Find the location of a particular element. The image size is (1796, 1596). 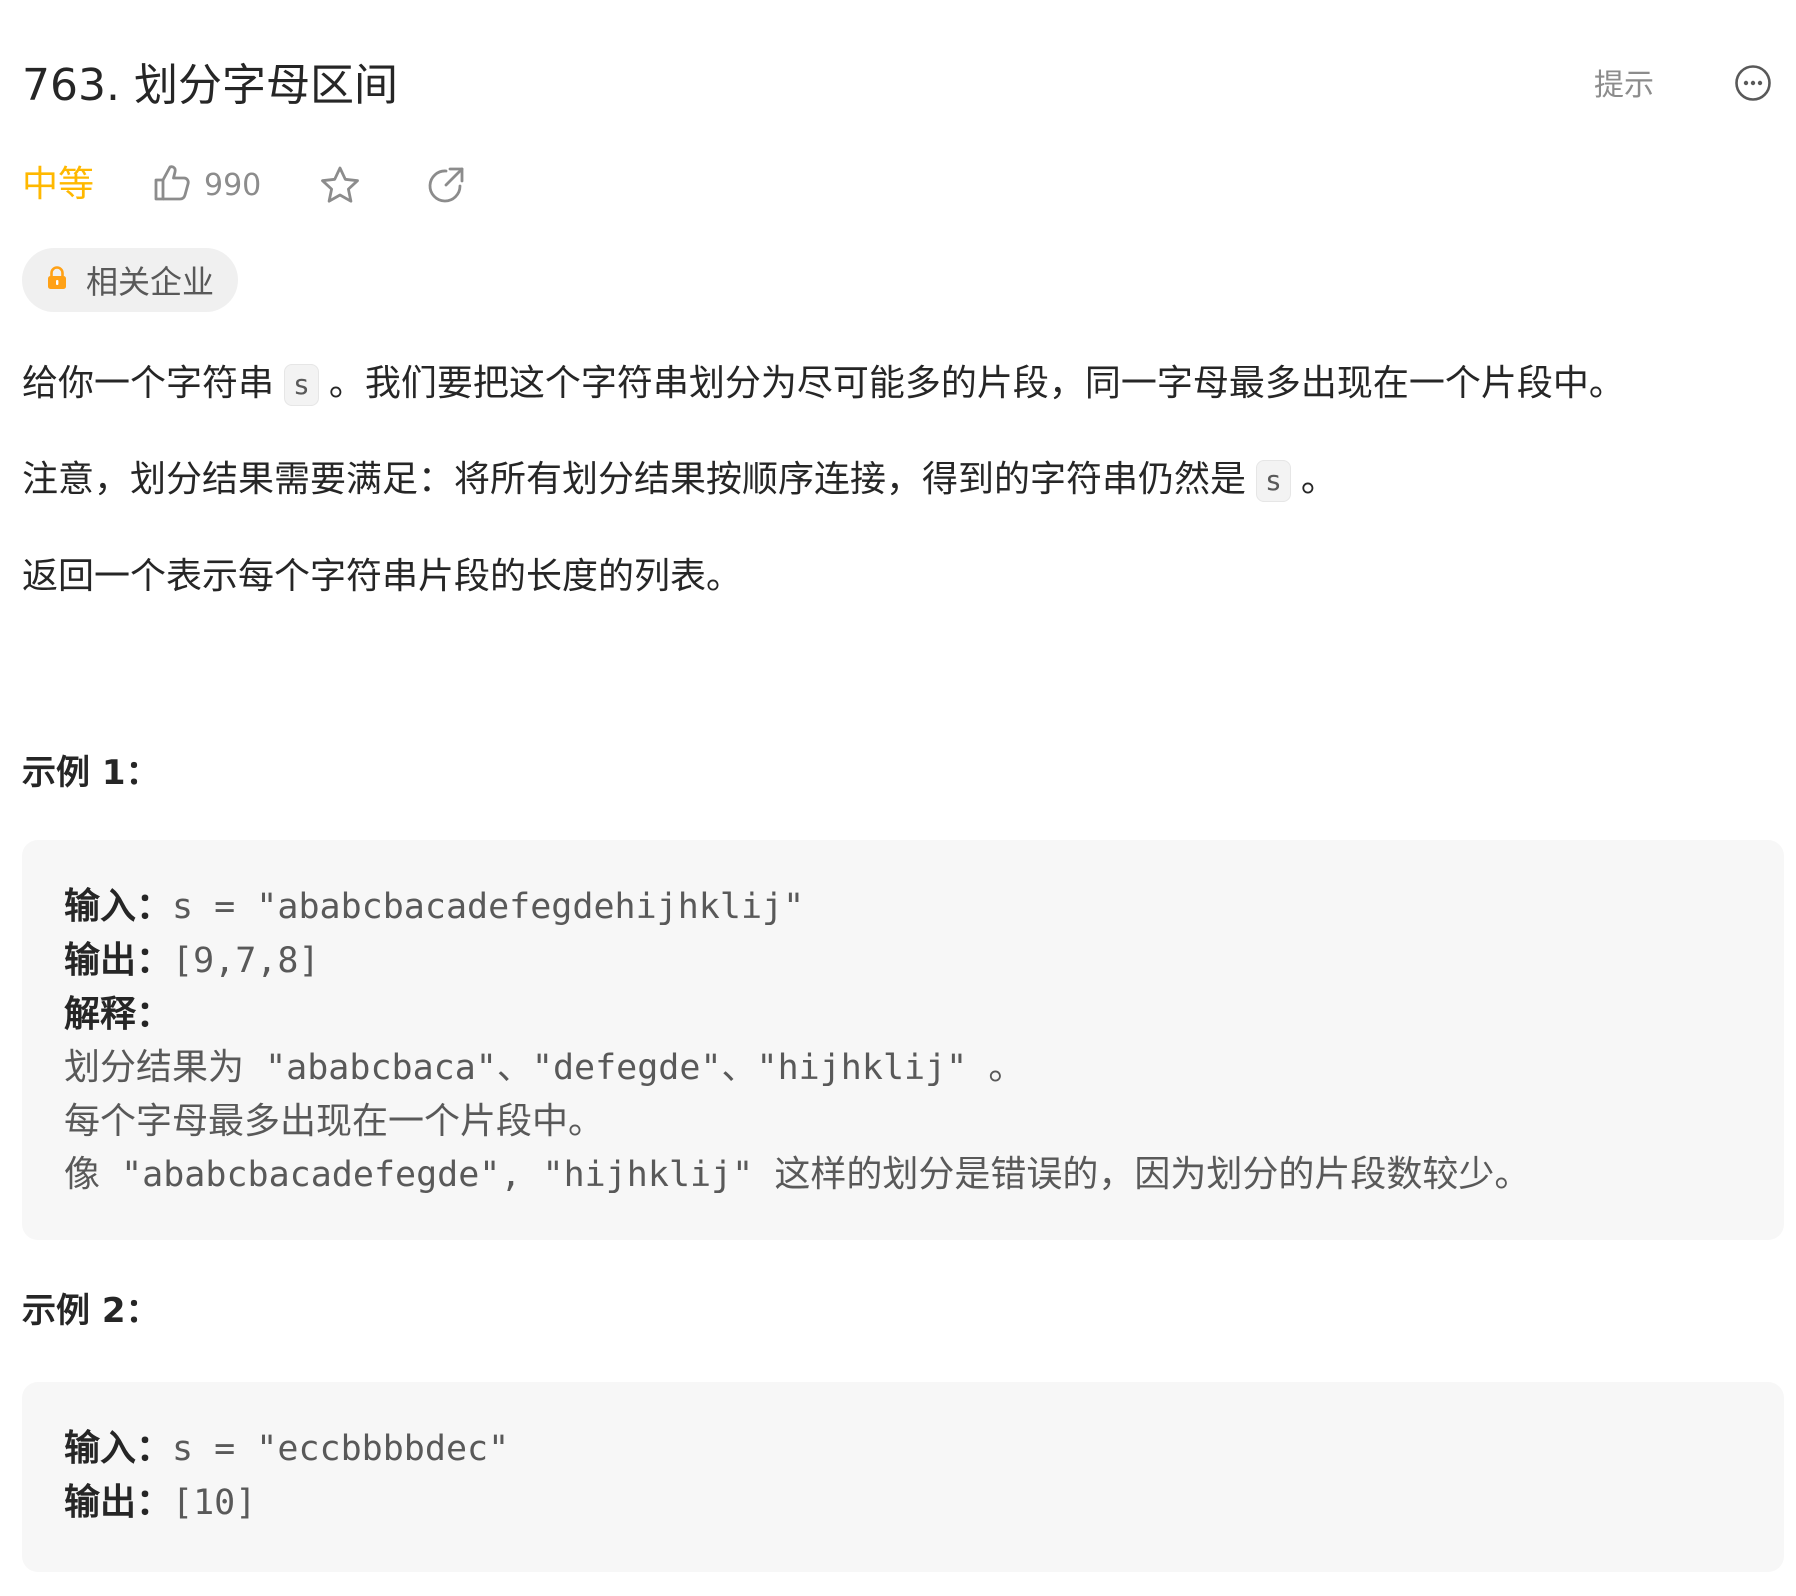

favorite-star-icon is located at coordinates (340, 186).